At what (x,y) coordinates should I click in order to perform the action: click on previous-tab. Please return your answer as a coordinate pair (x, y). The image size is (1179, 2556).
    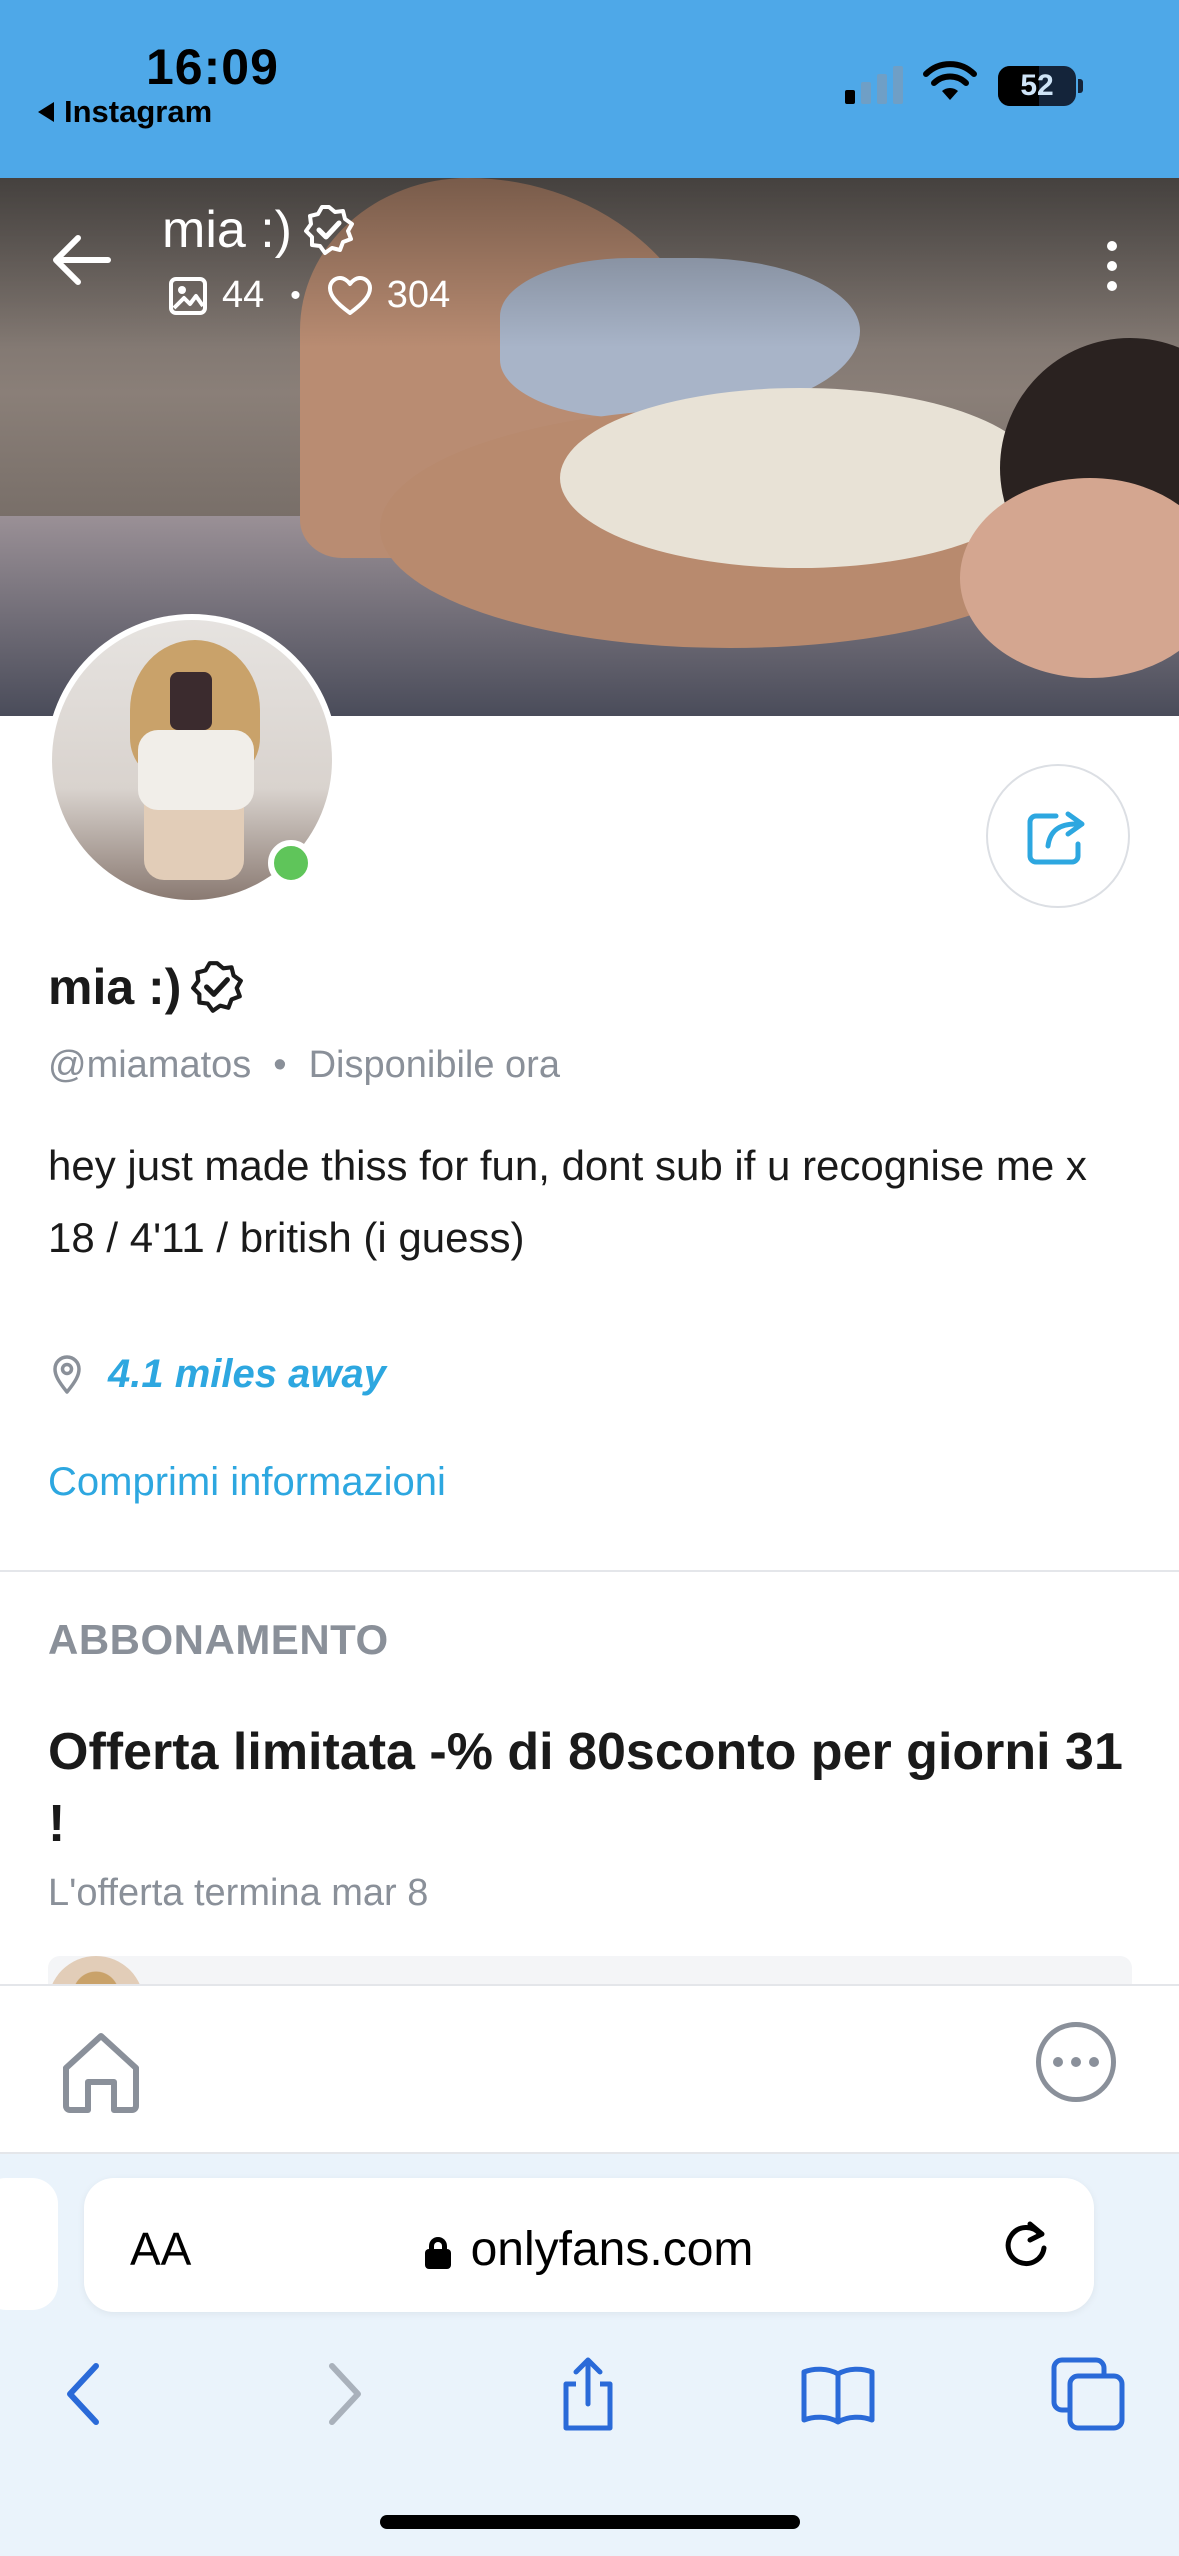
    Looking at the image, I should click on (29, 2244).